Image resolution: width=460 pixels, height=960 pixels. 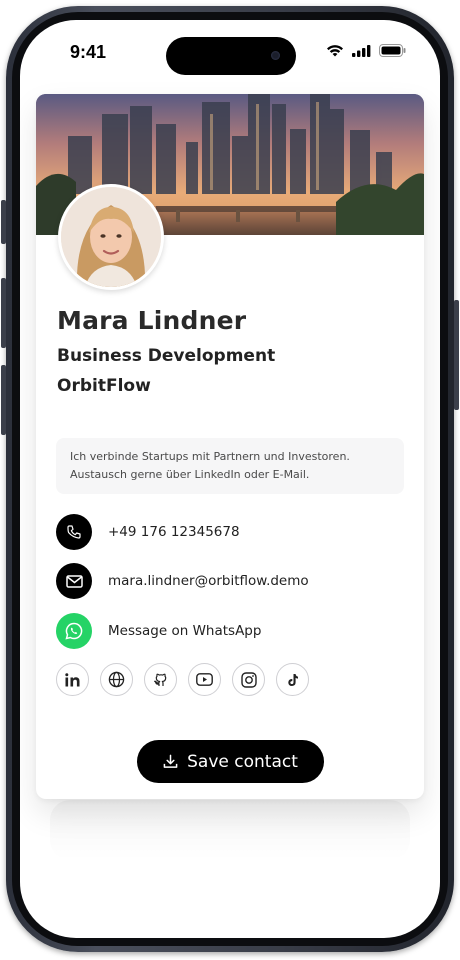 I want to click on power-button, so click(x=456, y=355).